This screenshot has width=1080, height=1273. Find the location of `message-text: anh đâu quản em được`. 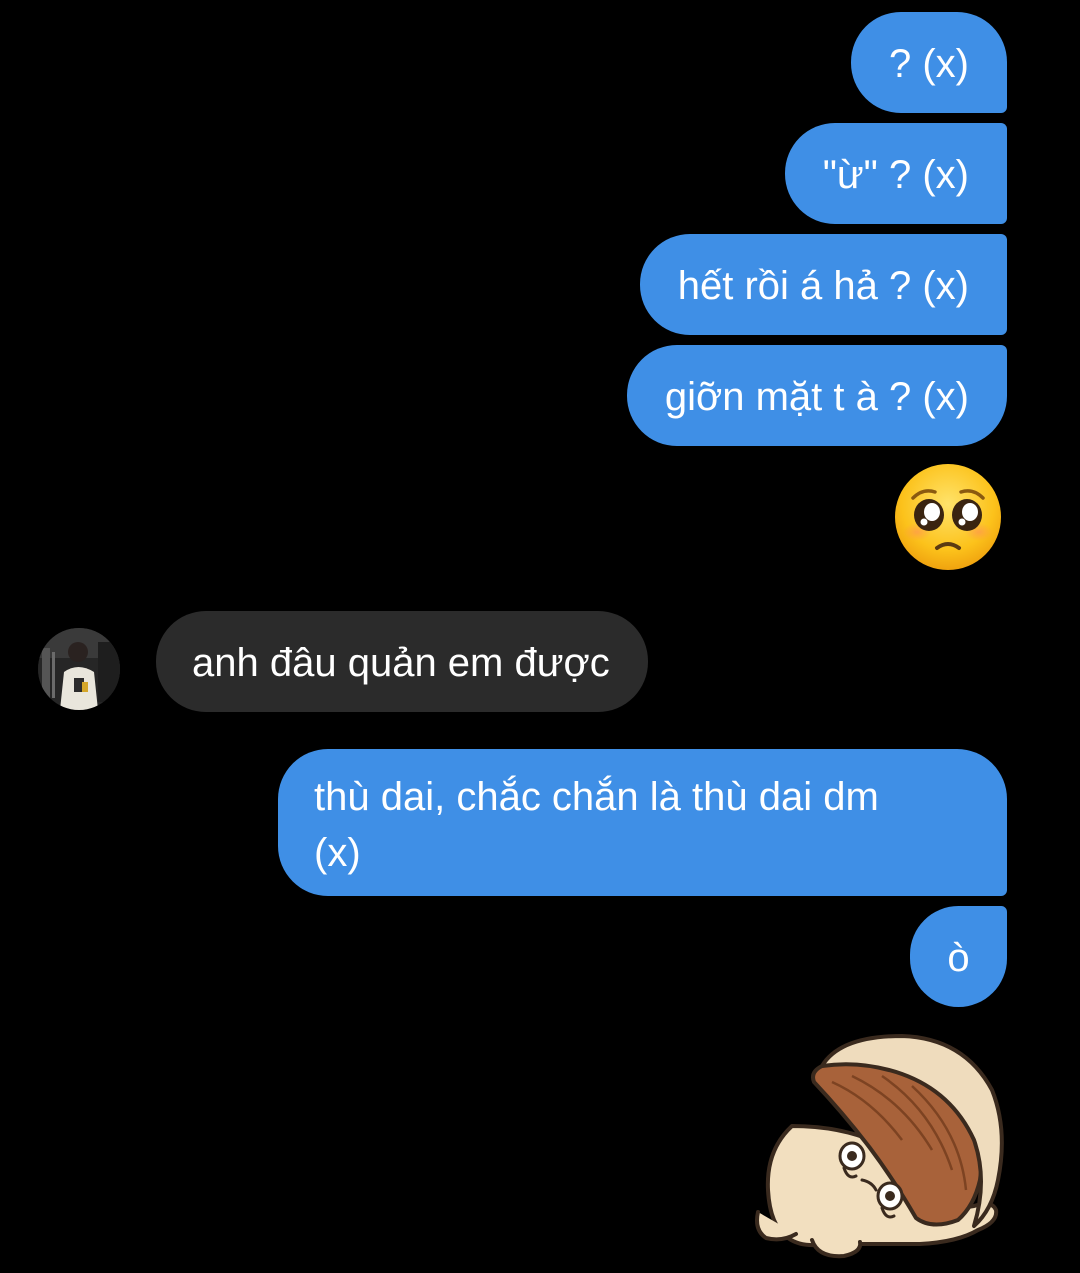

message-text: anh đâu quản em được is located at coordinates (401, 663).